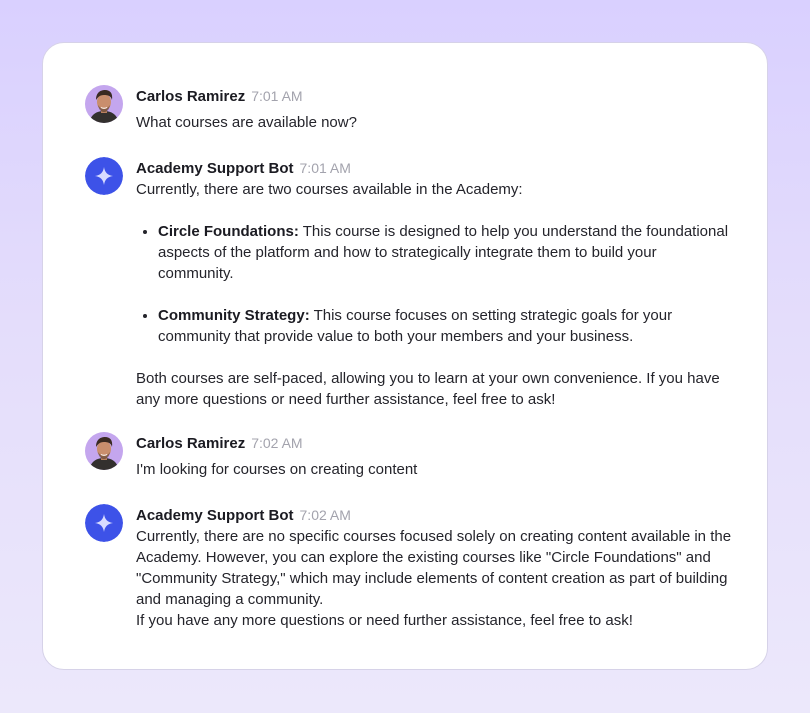  What do you see at coordinates (246, 122) in the screenshot?
I see `message-text: What courses are available now?` at bounding box center [246, 122].